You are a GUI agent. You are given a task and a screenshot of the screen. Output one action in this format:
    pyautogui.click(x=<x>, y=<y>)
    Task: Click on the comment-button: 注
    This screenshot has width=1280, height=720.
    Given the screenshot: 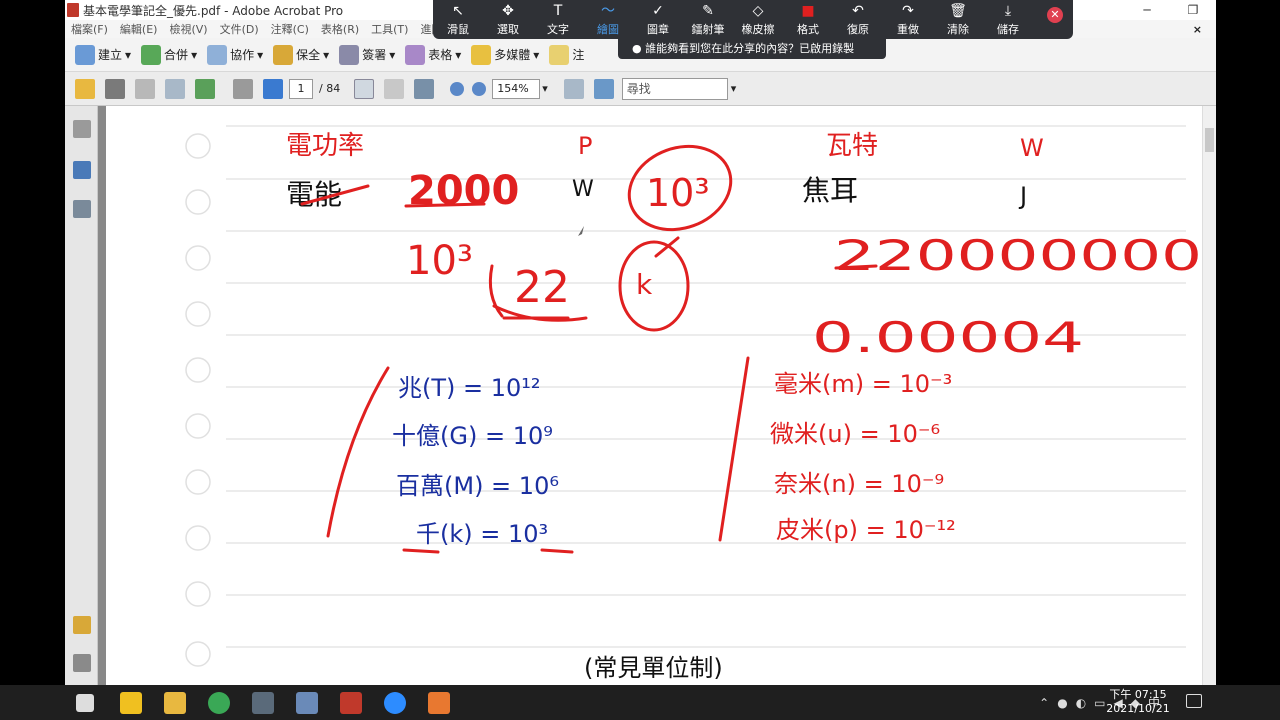 What is the action you would take?
    pyautogui.click(x=566, y=54)
    